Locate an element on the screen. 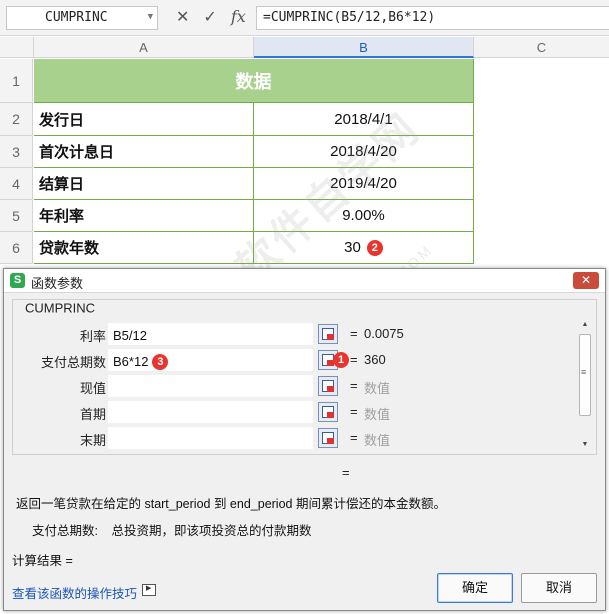 The width and height of the screenshot is (609, 614). parameter-help-text: 总投资期，即该项投资总的付款期数 is located at coordinates (211, 531).